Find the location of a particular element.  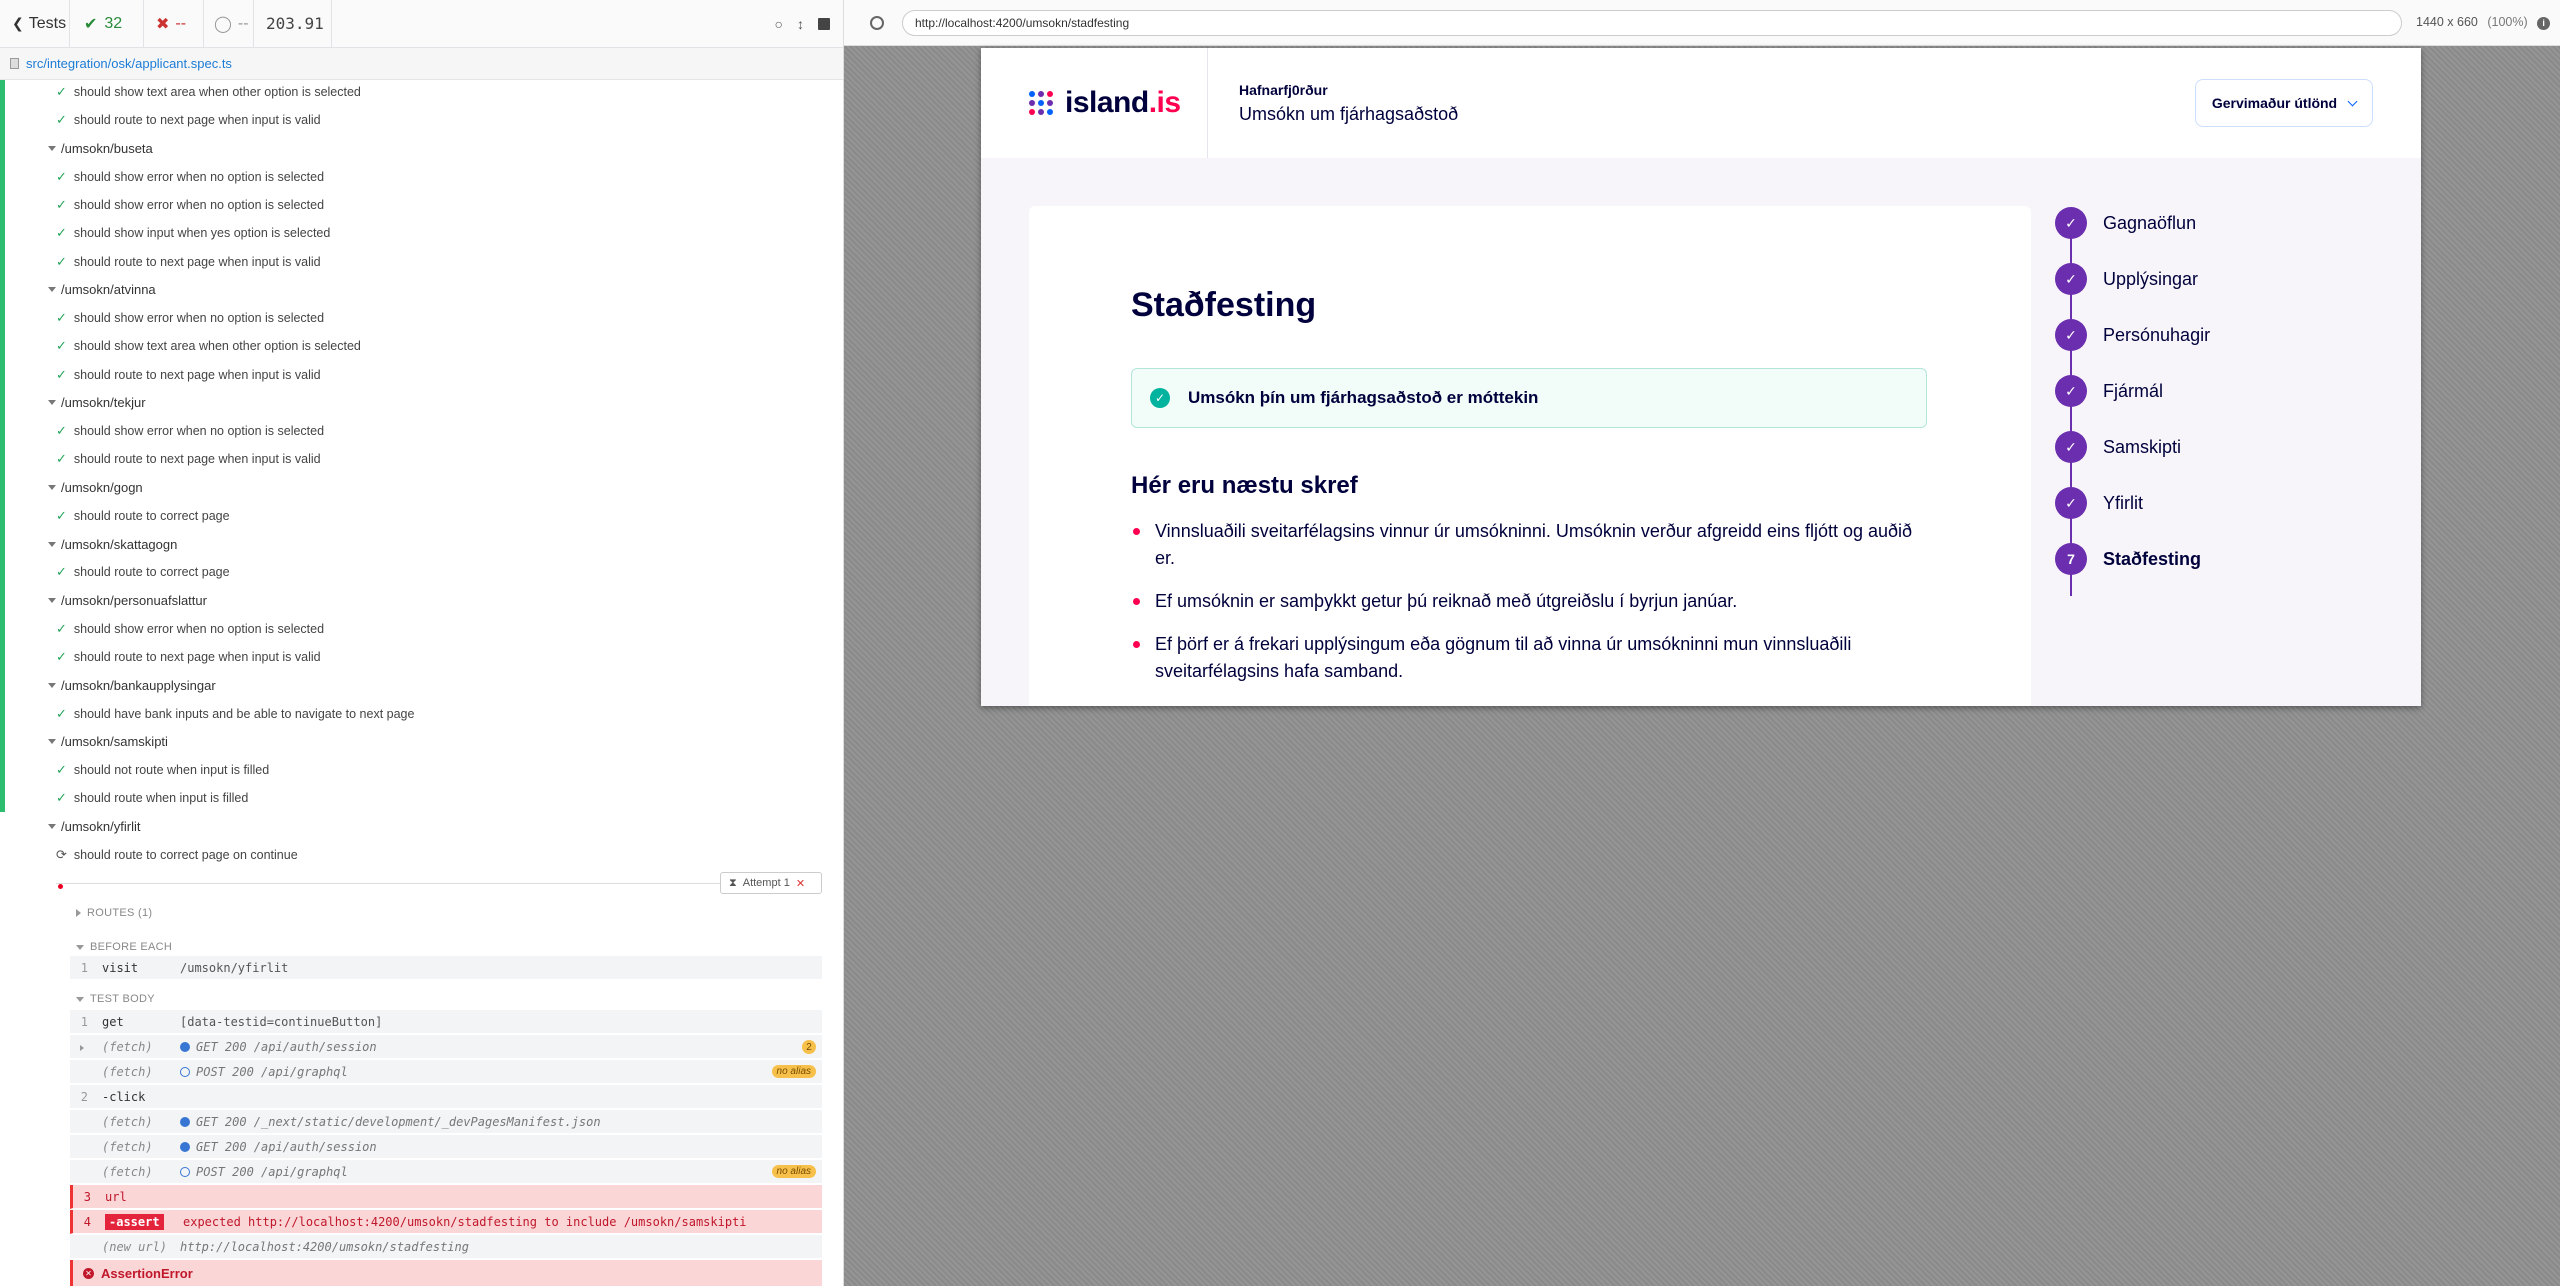

passed-count: ✔ 32 is located at coordinates (107, 24).